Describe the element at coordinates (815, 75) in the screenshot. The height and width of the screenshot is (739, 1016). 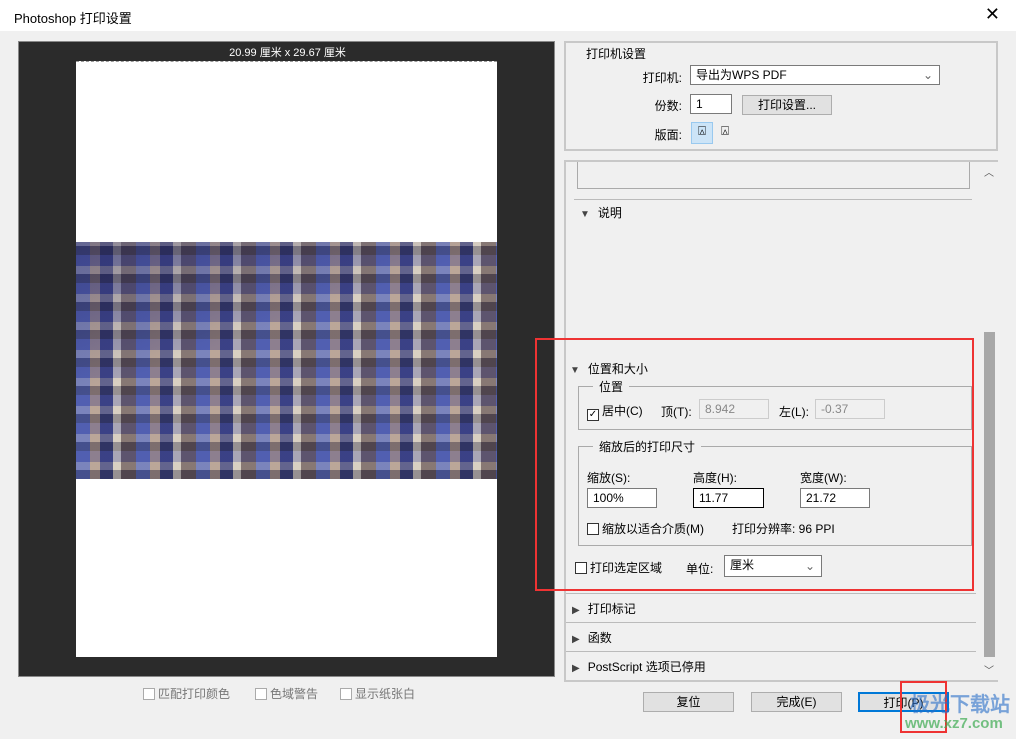
I see `printer-select: 导出为WPS PDF ⌄` at that location.